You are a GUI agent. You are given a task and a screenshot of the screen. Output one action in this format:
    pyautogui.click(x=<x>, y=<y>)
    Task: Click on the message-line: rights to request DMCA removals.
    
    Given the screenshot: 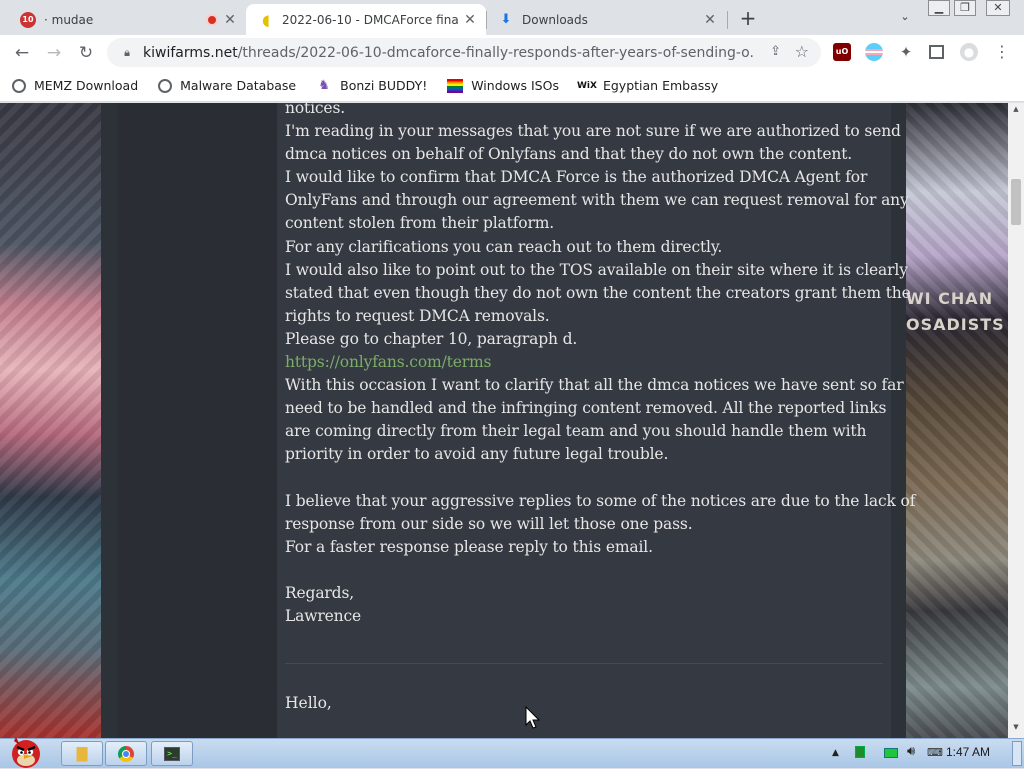 What is the action you would take?
    pyautogui.click(x=417, y=315)
    